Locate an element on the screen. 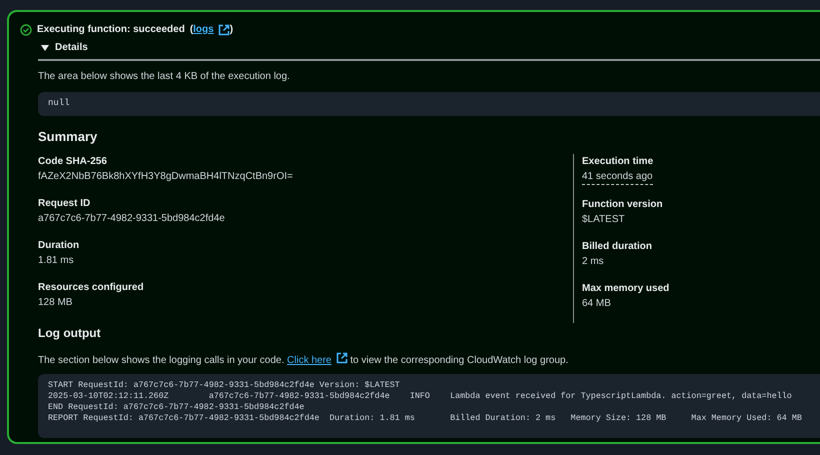 This screenshot has width=820, height=455. field-value: 64 MB is located at coordinates (597, 304).